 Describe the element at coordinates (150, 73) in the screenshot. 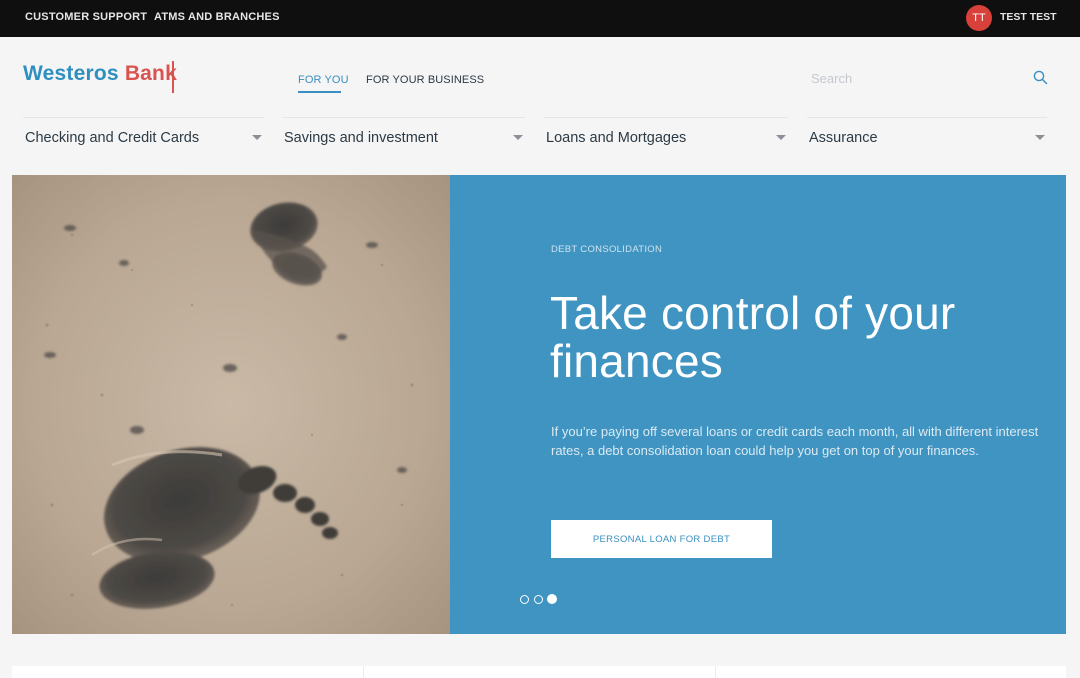

I see `logo-word-bank: Bank` at that location.